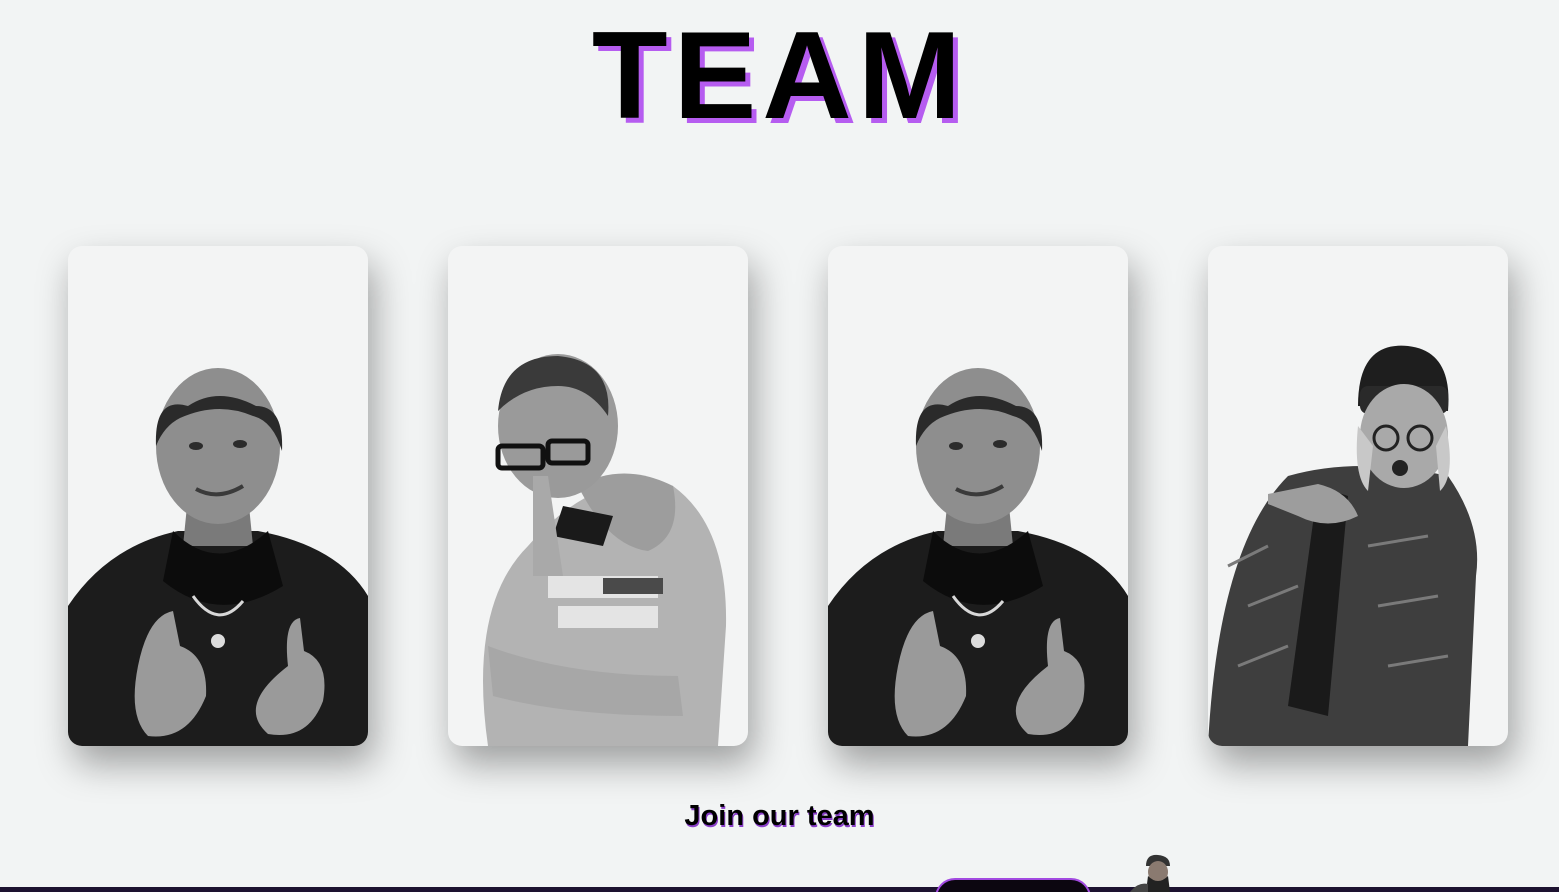 The height and width of the screenshot is (892, 1559). Describe the element at coordinates (779, 816) in the screenshot. I see `join-our-team-heading: Join our team` at that location.